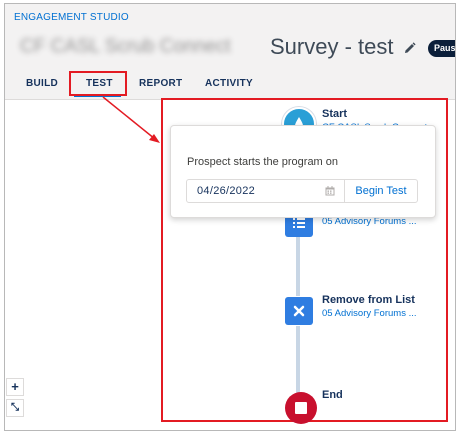  What do you see at coordinates (263, 162) in the screenshot?
I see `popover-label: Prospect starts the program on` at bounding box center [263, 162].